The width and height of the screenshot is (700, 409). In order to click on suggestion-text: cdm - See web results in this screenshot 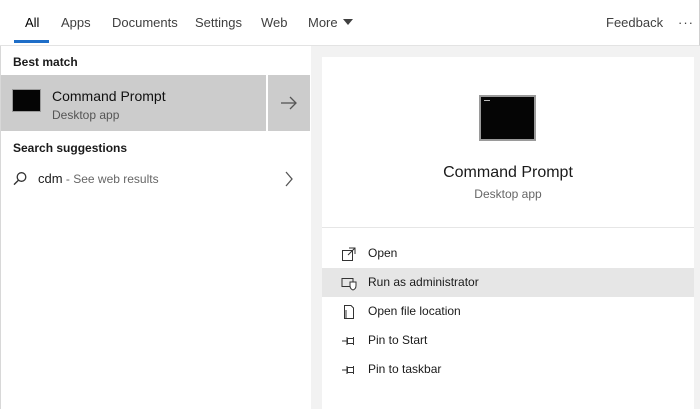, I will do `click(98, 178)`.